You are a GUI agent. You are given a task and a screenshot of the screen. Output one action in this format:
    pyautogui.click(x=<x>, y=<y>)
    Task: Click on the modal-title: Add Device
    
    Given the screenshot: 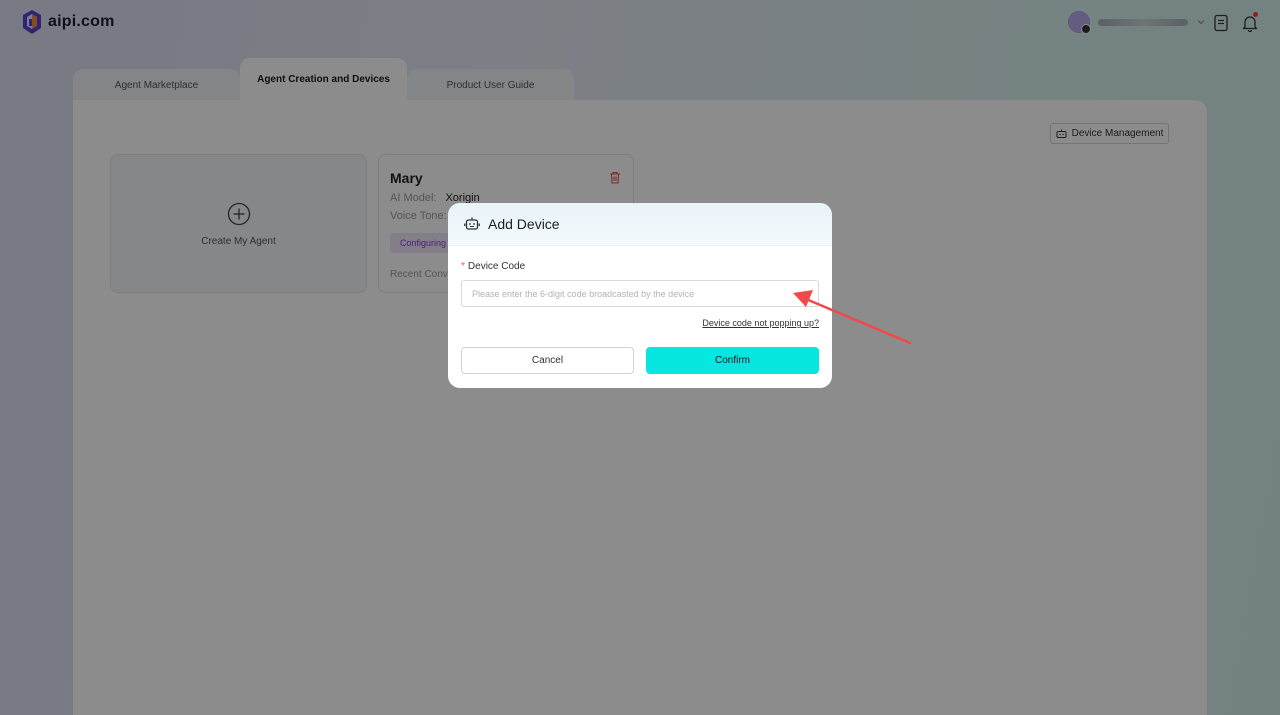 What is the action you would take?
    pyautogui.click(x=524, y=224)
    